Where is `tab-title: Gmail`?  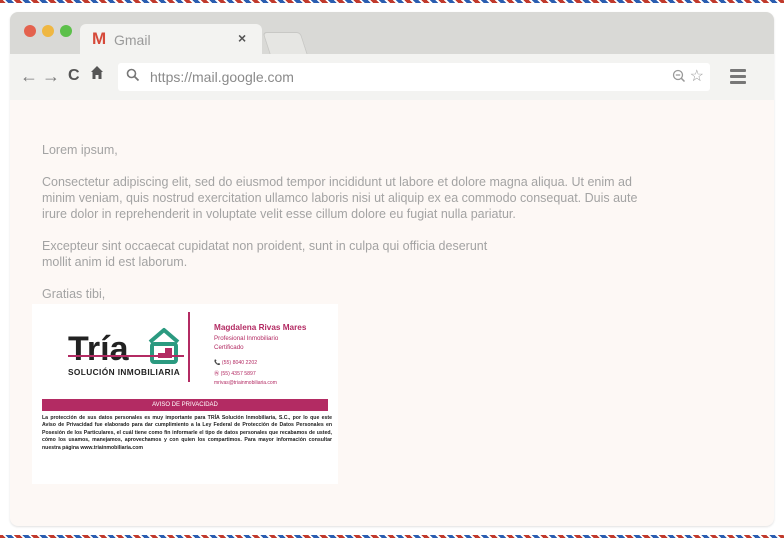
tab-title: Gmail is located at coordinates (132, 40).